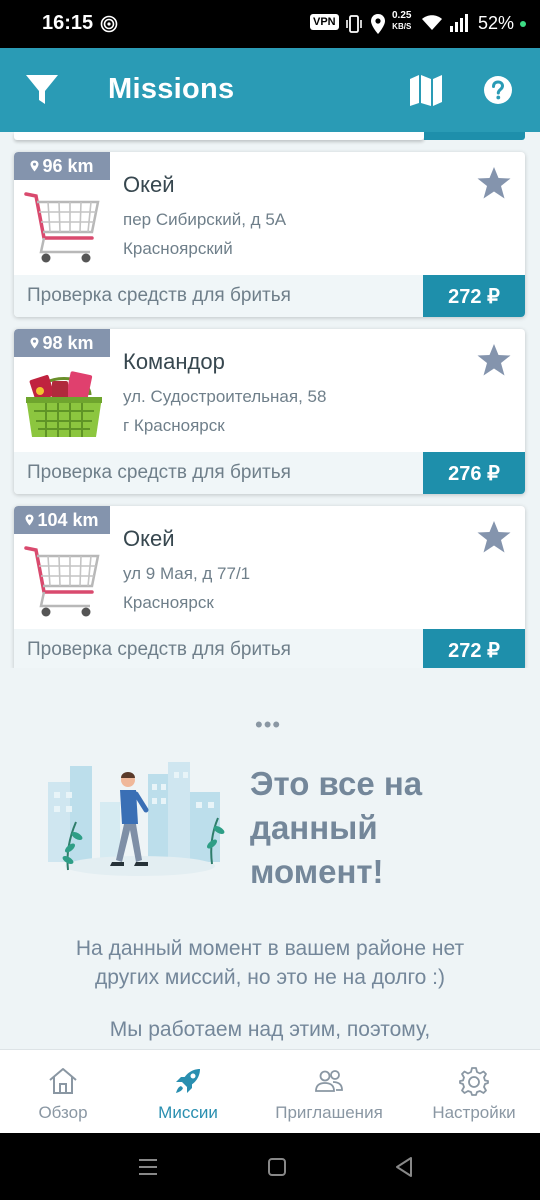  Describe the element at coordinates (109, 24) in the screenshot. I see `radar-icon` at that location.